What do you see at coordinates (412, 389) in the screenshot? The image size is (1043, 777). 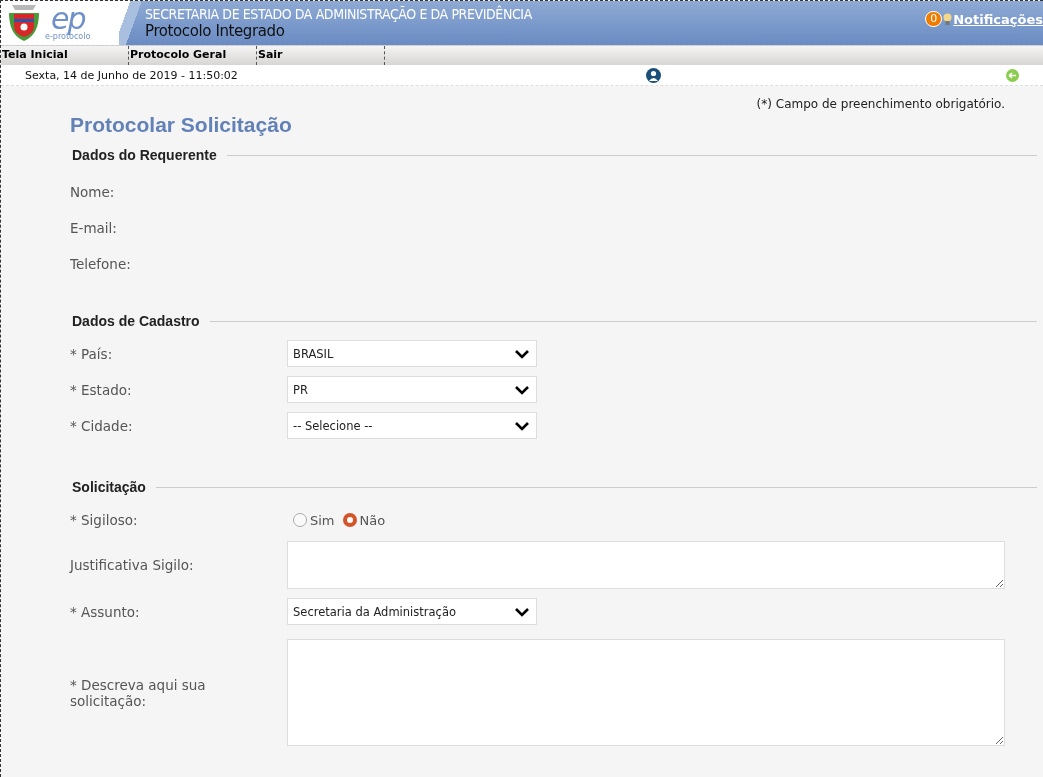 I see `dropdown-select: PR` at bounding box center [412, 389].